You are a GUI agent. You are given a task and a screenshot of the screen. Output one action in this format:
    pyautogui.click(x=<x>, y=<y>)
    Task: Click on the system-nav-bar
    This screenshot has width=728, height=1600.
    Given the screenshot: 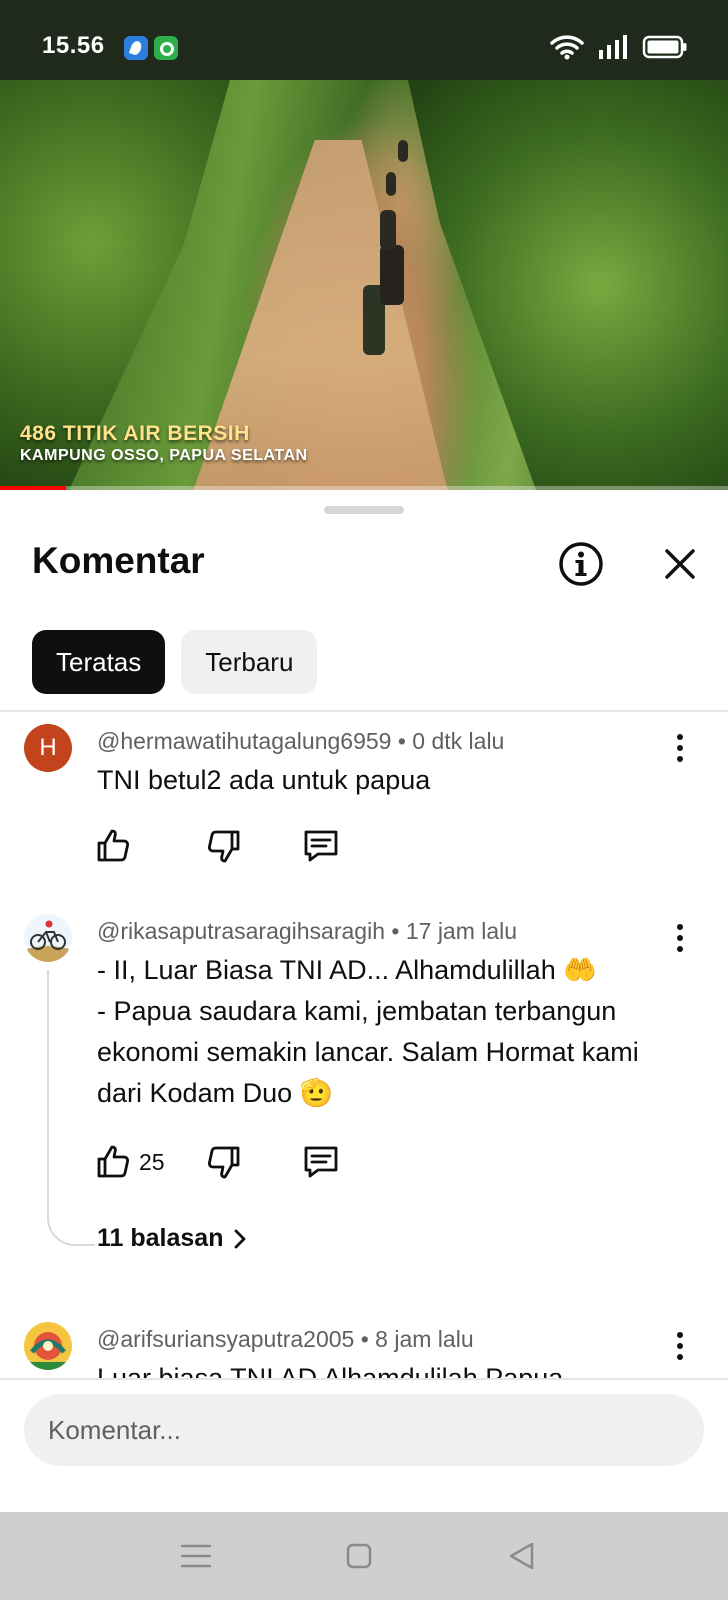 What is the action you would take?
    pyautogui.click(x=364, y=1556)
    